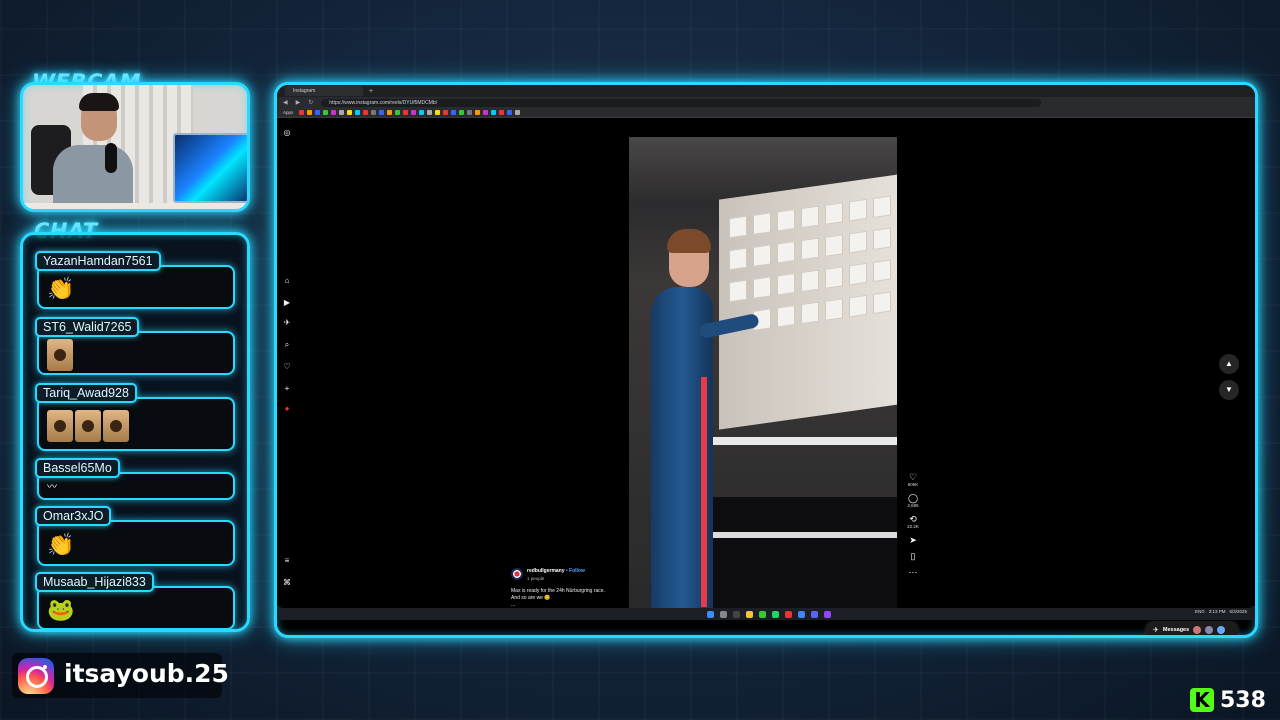 This screenshot has width=1280, height=720. I want to click on heart-icon: ♡, so click(913, 477).